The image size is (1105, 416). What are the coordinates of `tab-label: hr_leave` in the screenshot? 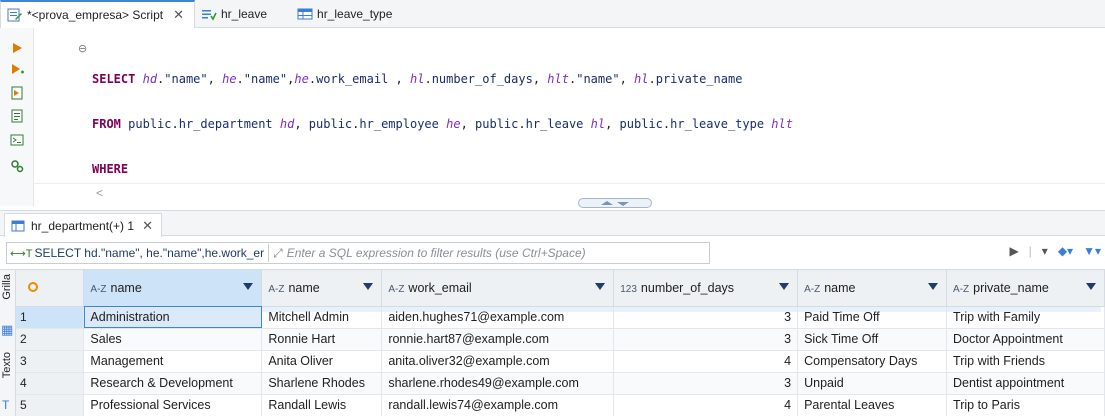 It's located at (244, 13).